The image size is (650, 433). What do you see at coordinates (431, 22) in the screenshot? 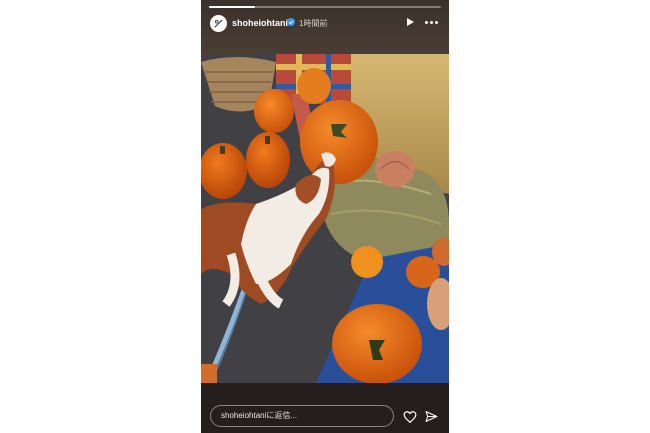
I see `more-options-icon` at bounding box center [431, 22].